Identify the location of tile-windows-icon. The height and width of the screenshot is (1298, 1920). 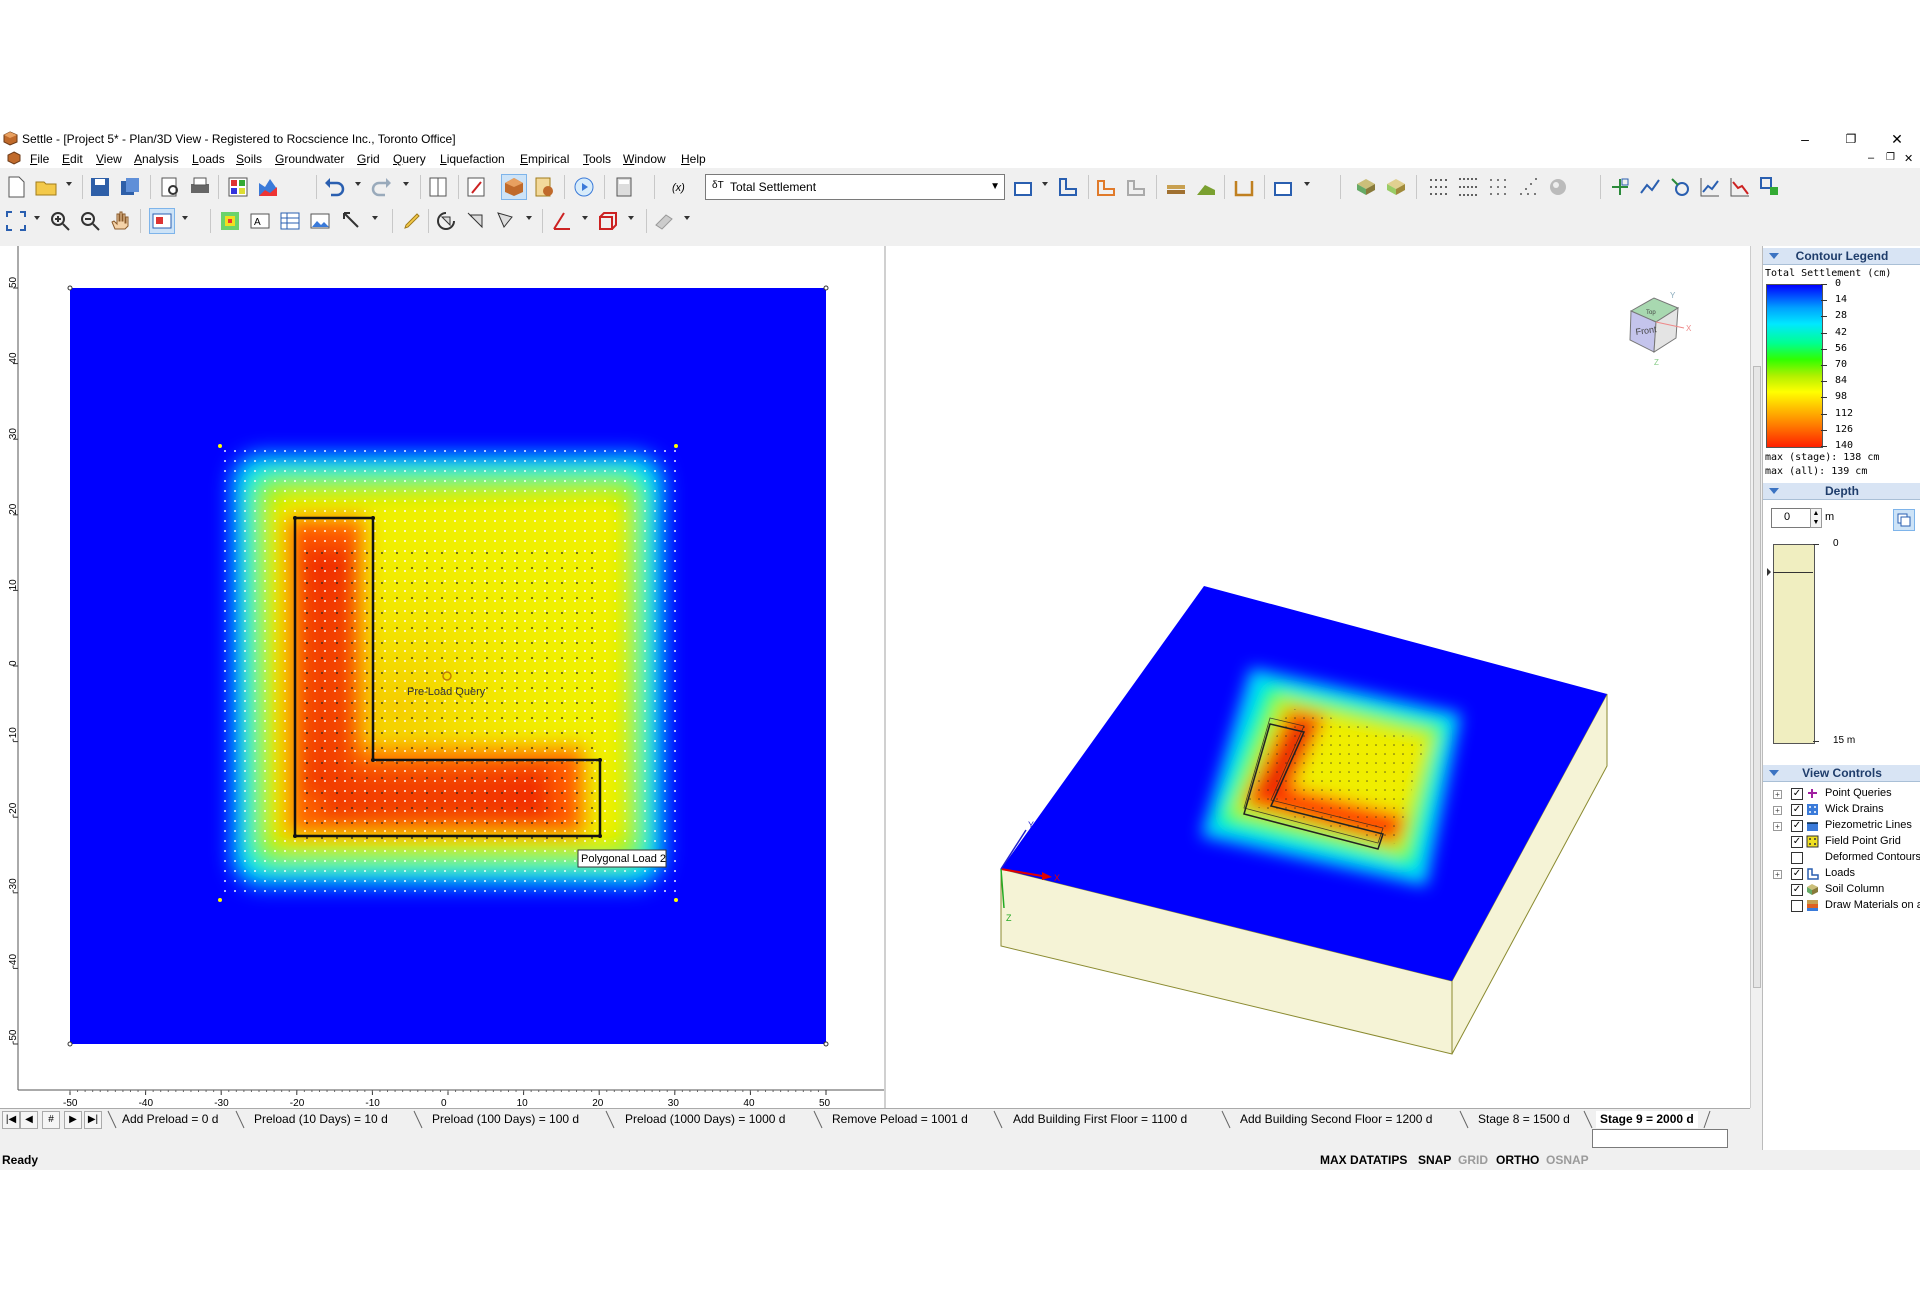
(438, 187).